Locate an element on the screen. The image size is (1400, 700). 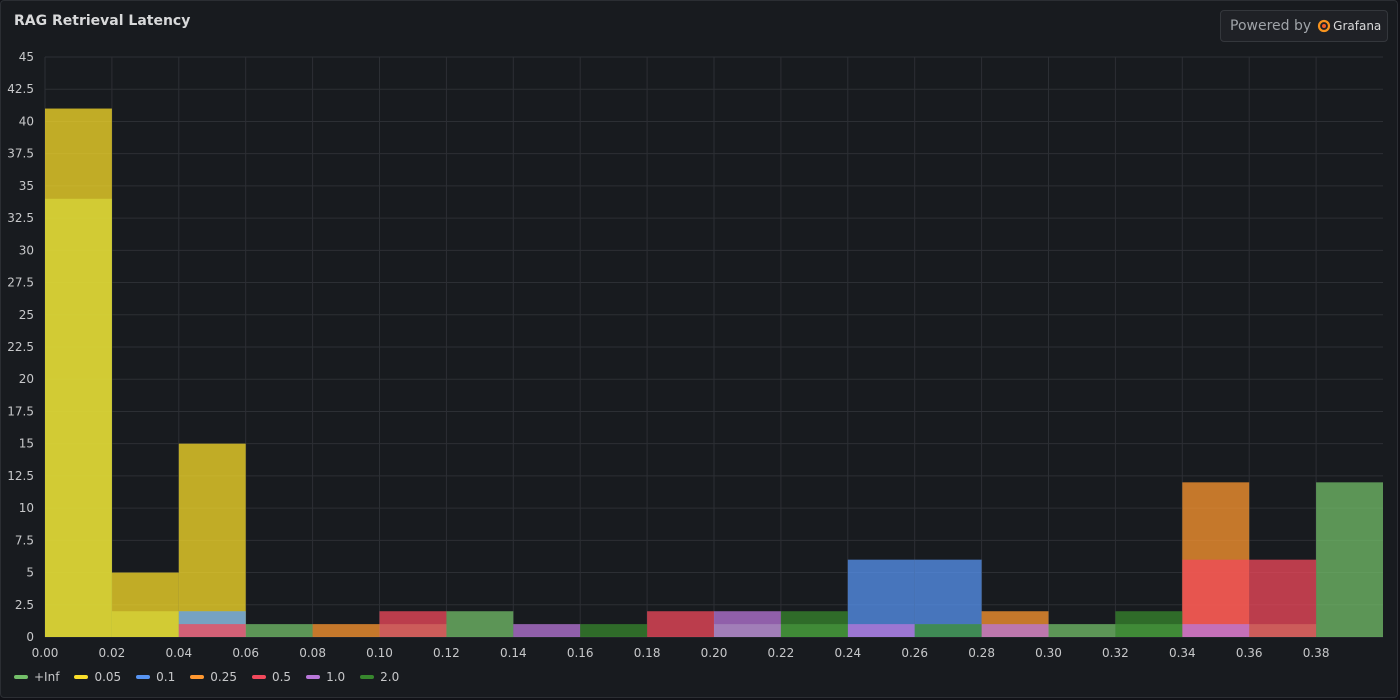
legend-item: 0.5 is located at coordinates (271, 677).